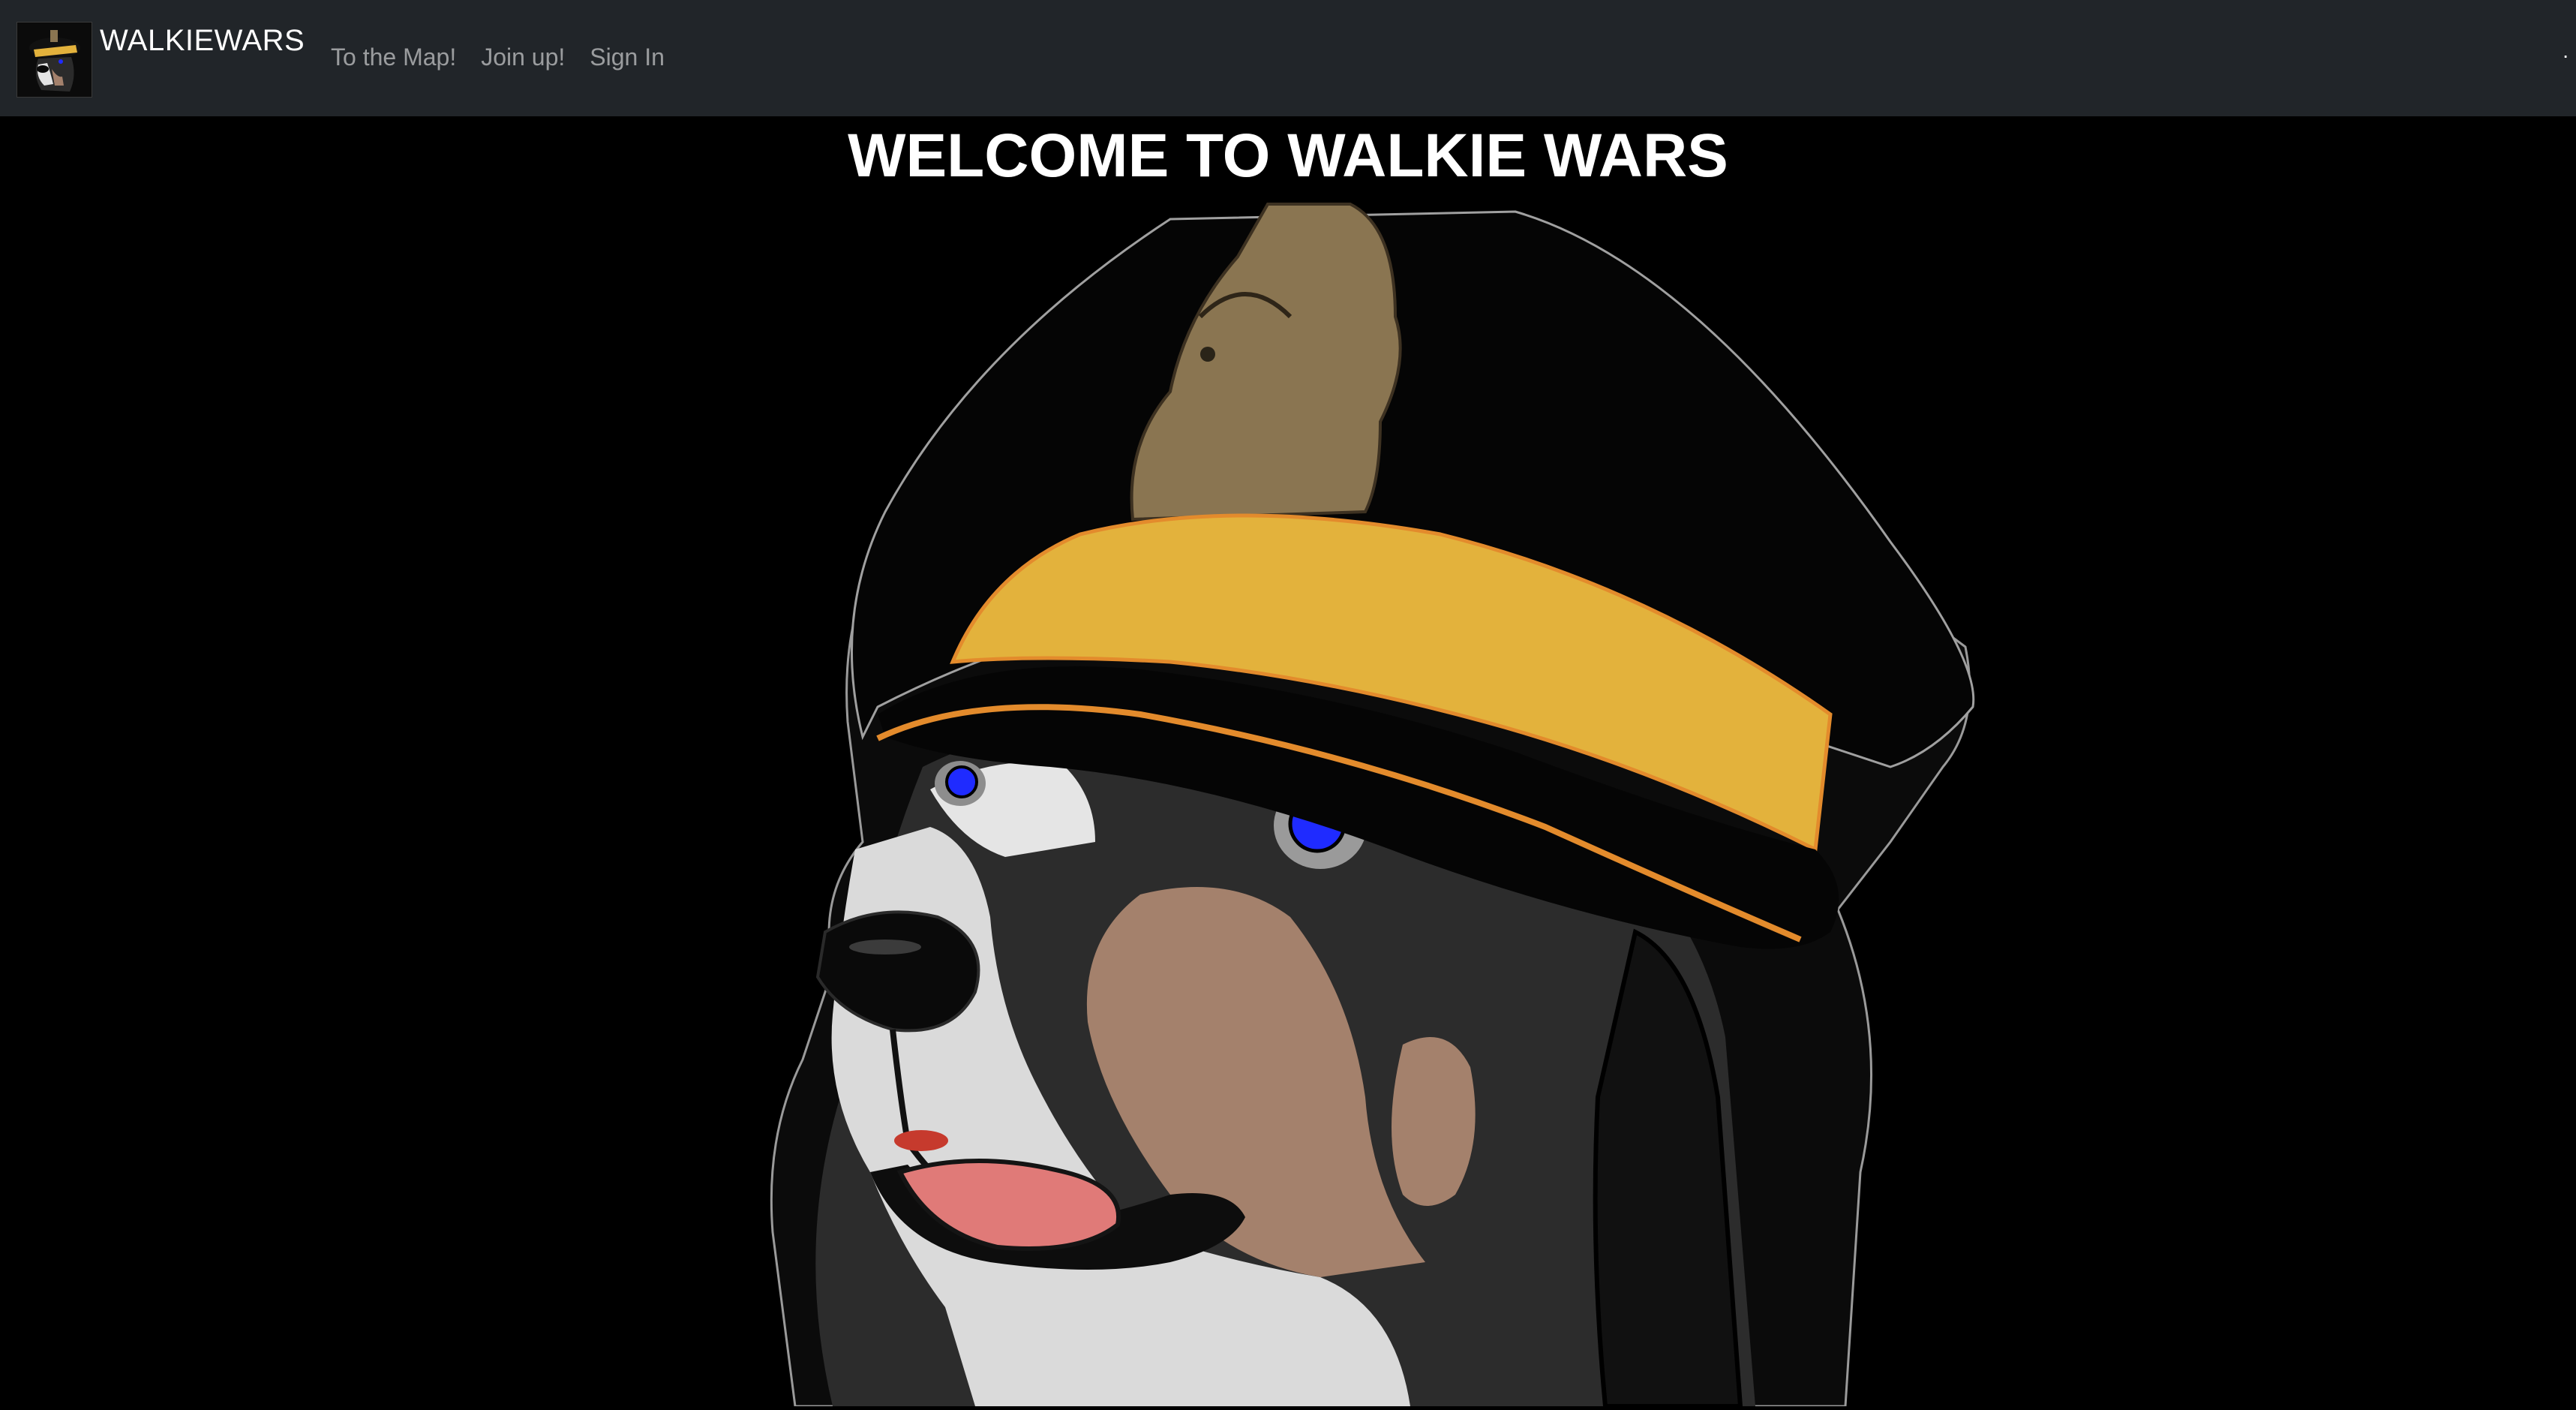 The image size is (2576, 1410). I want to click on nav-link-join: Join up!, so click(523, 57).